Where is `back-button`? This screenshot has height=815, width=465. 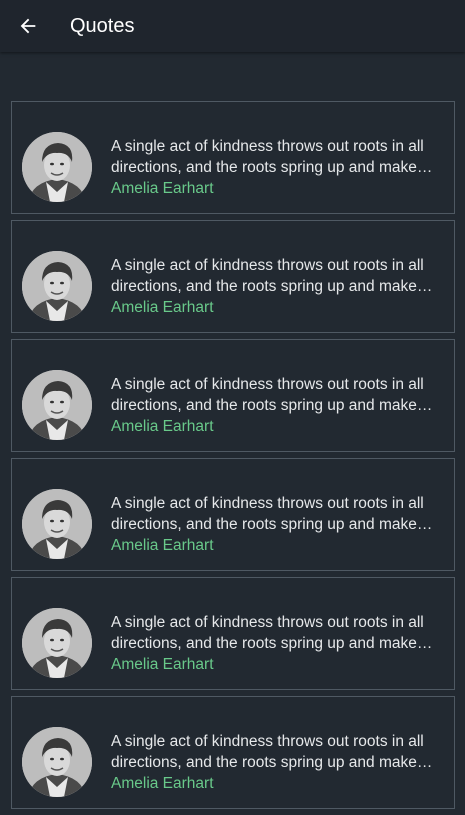
back-button is located at coordinates (28, 26).